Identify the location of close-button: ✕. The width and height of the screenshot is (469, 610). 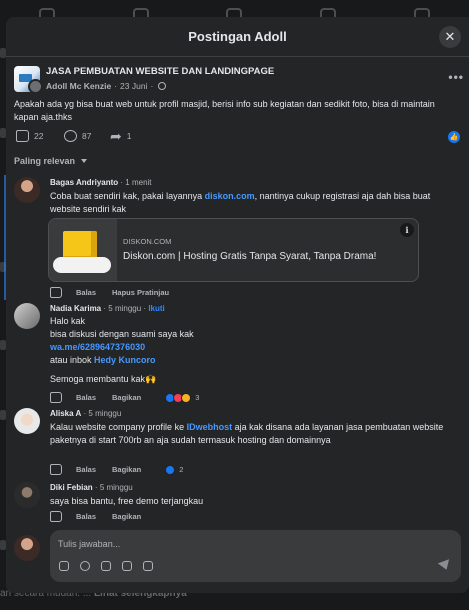
(450, 37).